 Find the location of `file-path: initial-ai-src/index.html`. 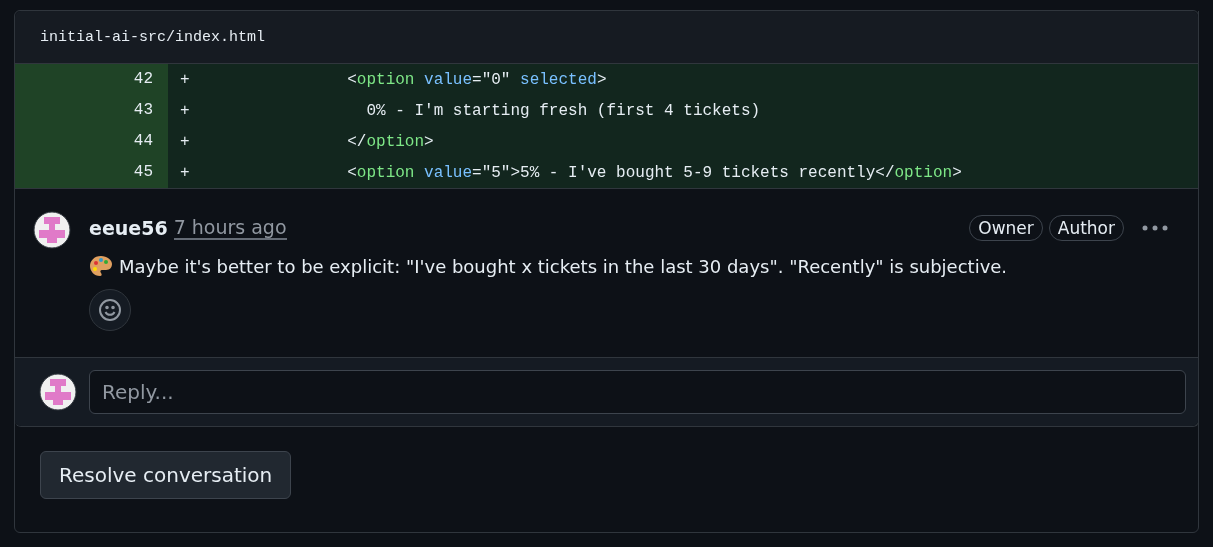

file-path: initial-ai-src/index.html is located at coordinates (153, 37).